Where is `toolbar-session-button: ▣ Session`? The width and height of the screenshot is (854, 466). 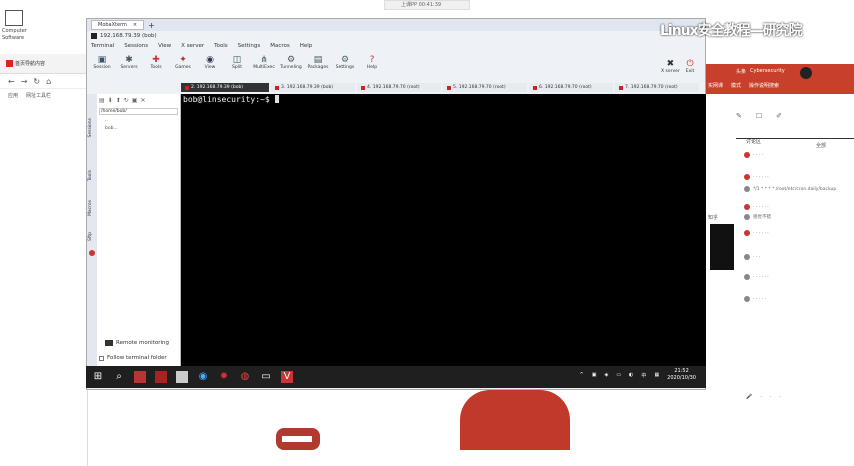
toolbar-session-button: ▣ Session is located at coordinates (102, 62).